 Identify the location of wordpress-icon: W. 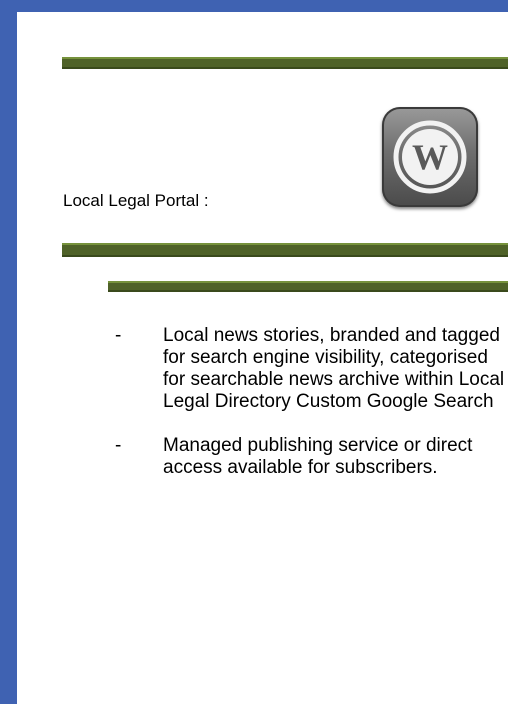
(430, 157).